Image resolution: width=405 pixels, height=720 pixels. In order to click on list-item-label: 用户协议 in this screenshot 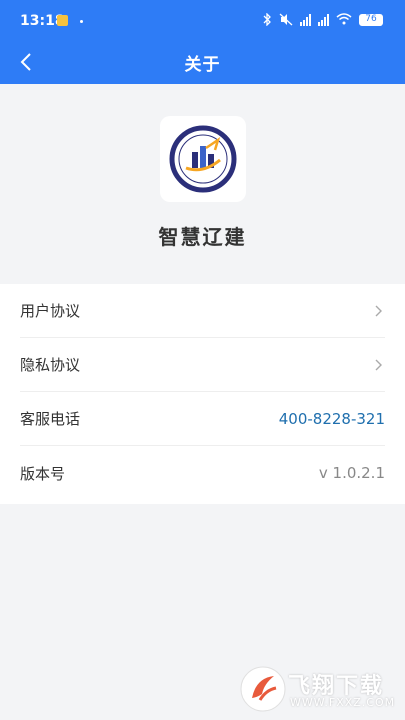, I will do `click(50, 311)`.